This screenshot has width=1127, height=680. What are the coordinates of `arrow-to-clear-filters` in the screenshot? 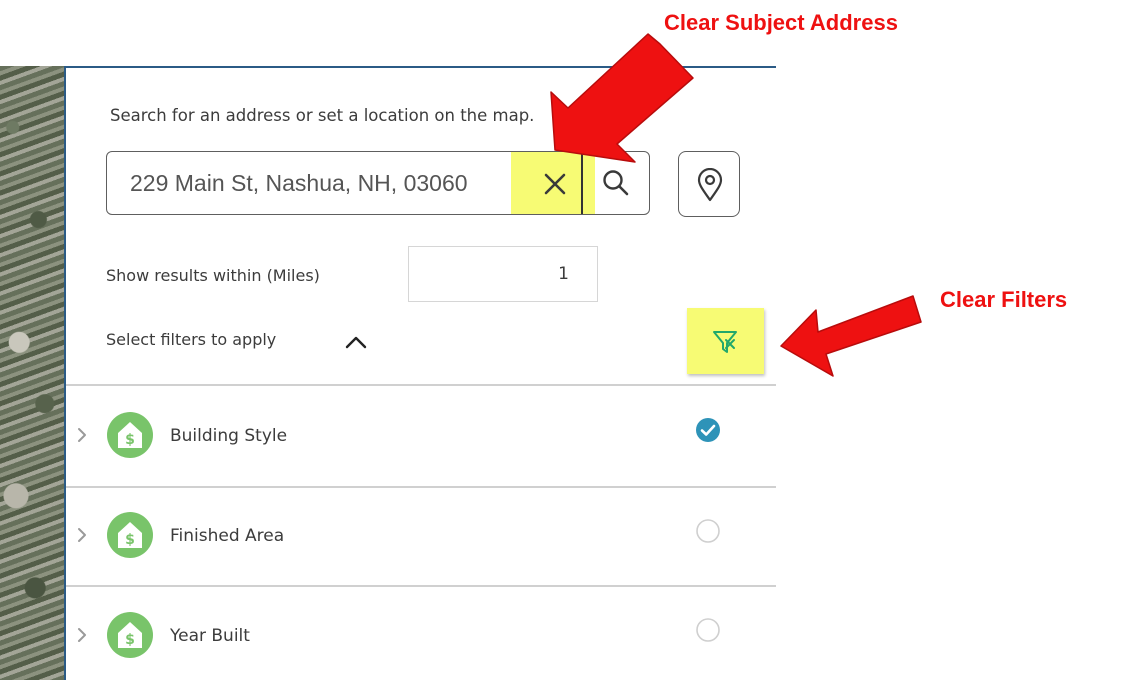 It's located at (851, 336).